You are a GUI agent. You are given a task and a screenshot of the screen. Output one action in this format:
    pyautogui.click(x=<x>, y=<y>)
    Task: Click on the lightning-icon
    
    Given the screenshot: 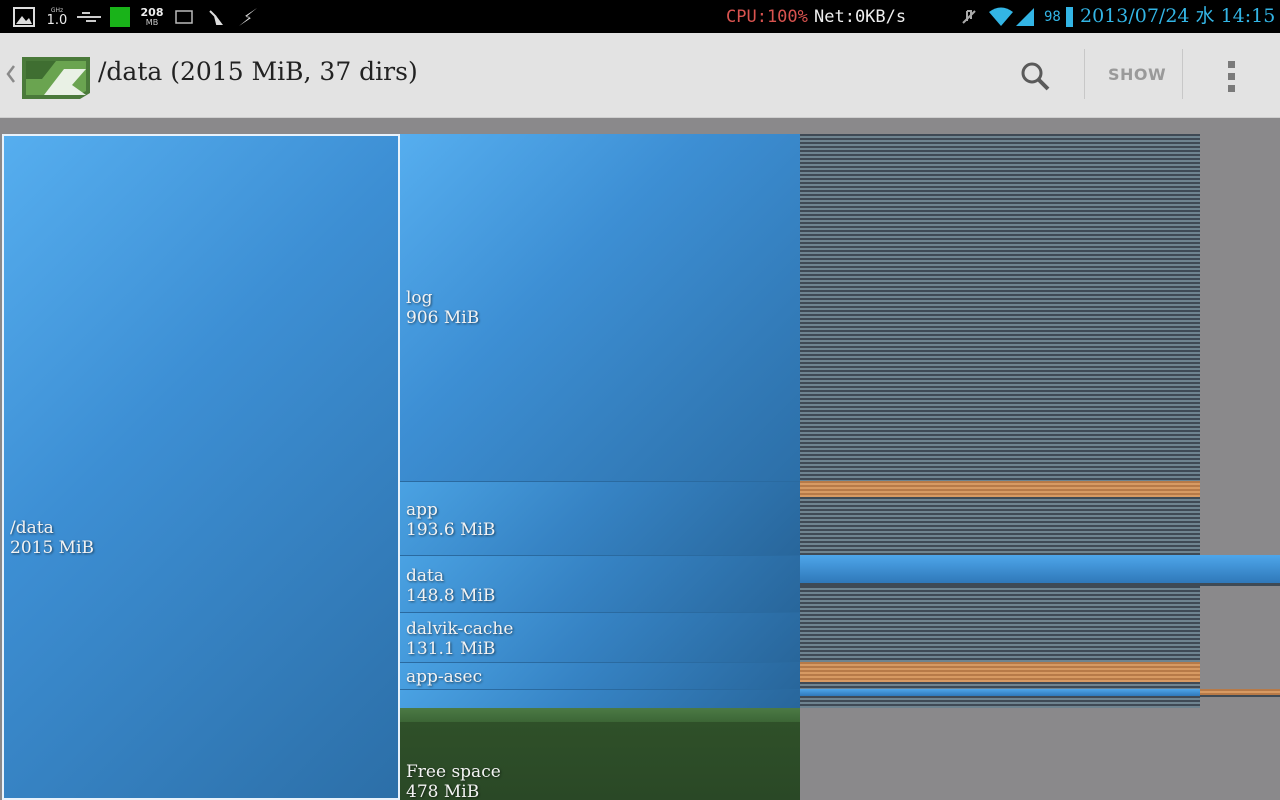 What is the action you would take?
    pyautogui.click(x=248, y=17)
    